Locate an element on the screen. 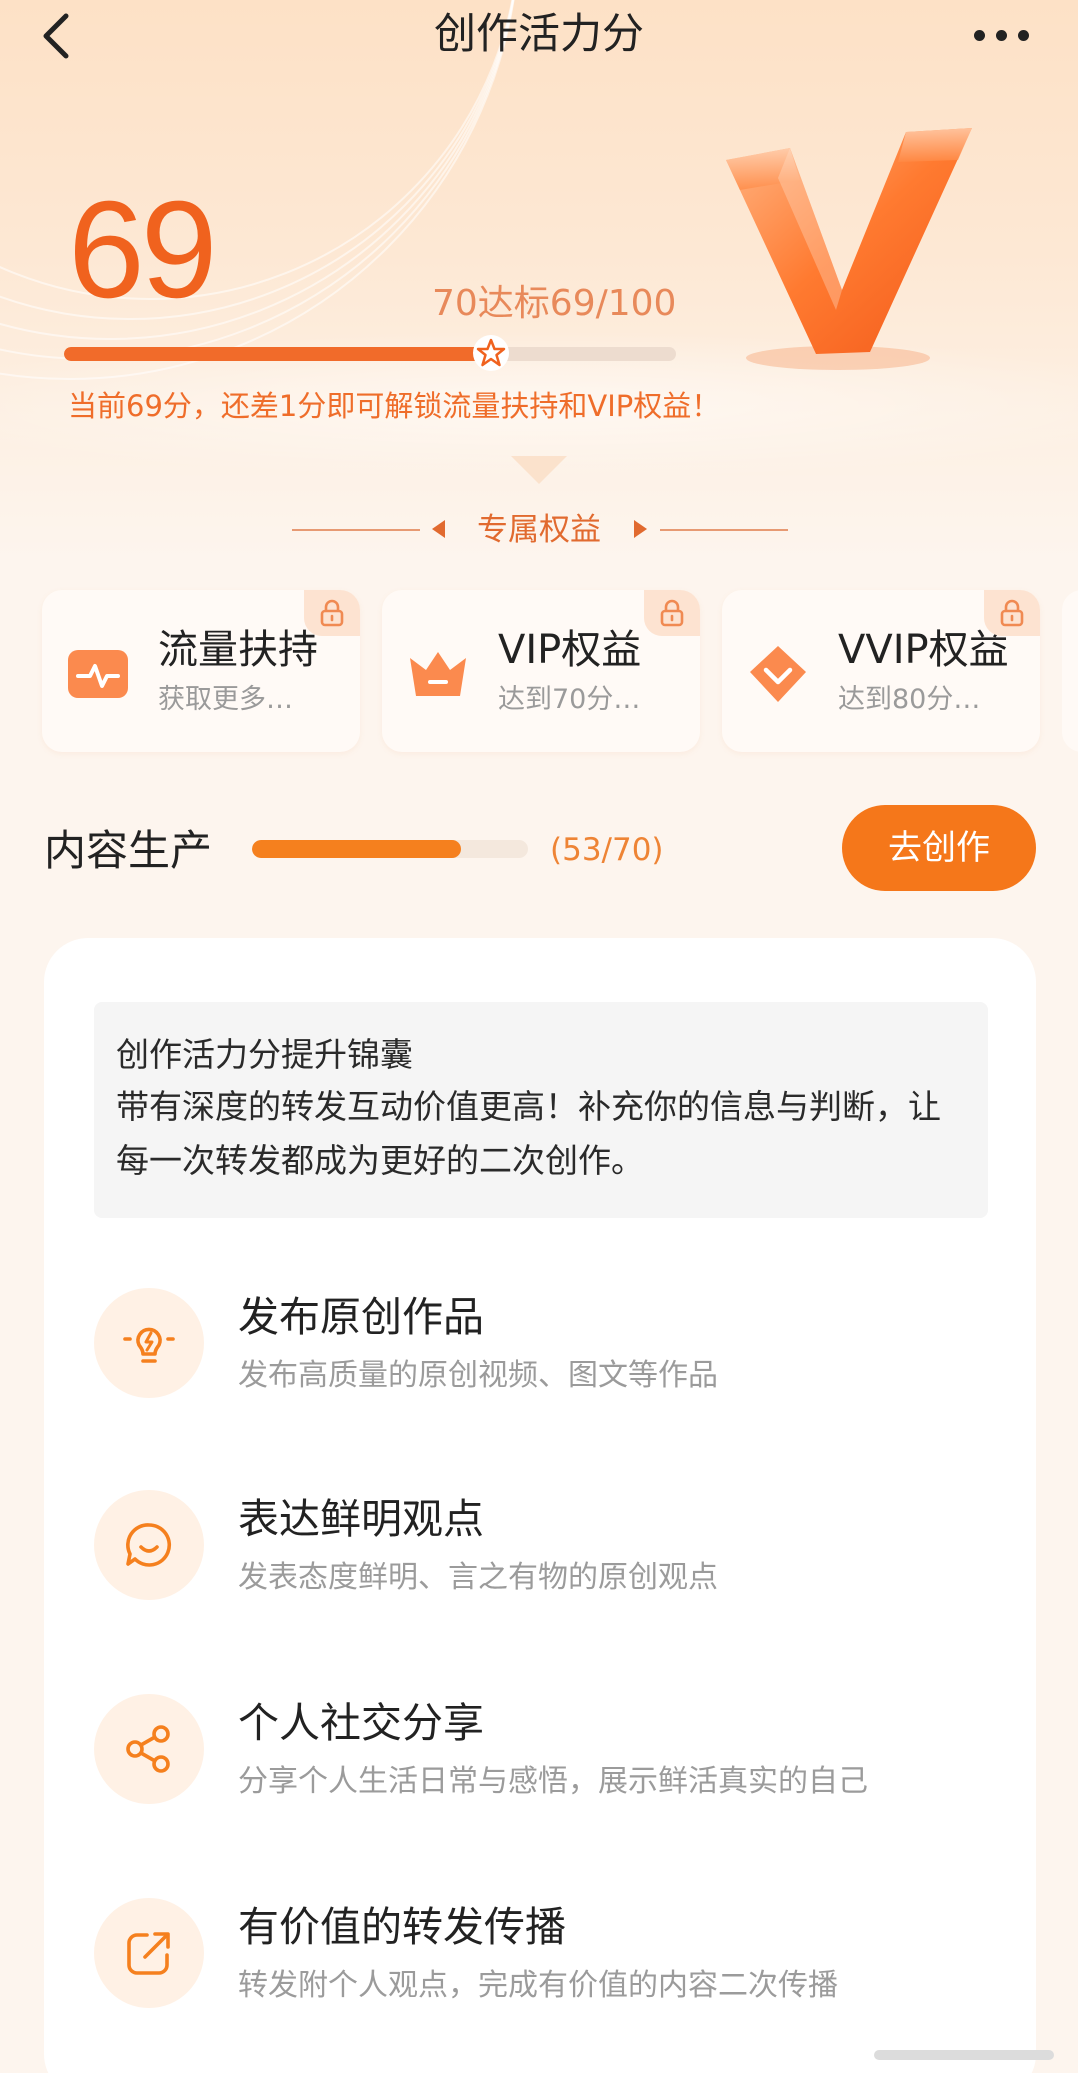 The width and height of the screenshot is (1078, 2073). crown-icon is located at coordinates (438, 674).